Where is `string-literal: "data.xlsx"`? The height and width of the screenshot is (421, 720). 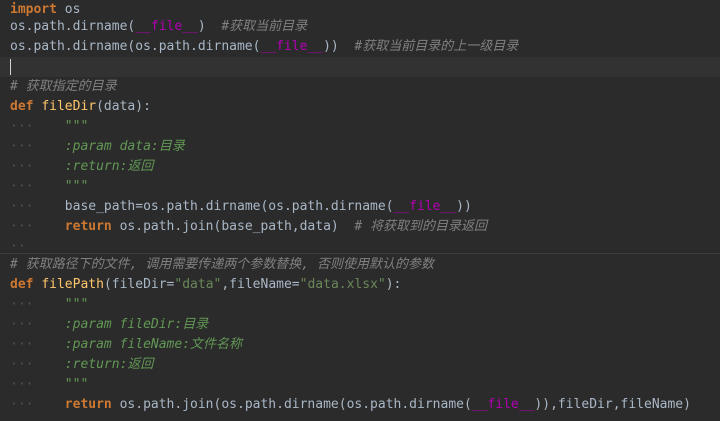
string-literal: "data.xlsx" is located at coordinates (342, 284).